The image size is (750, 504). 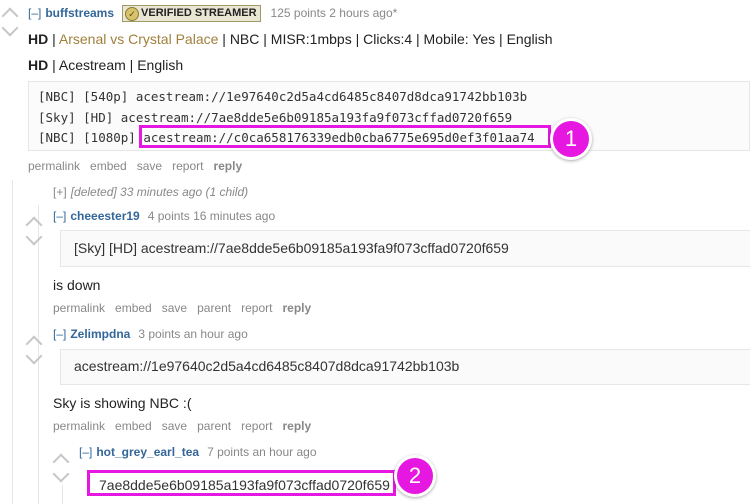 I want to click on verified-badge-icon: ✓, so click(x=132, y=14).